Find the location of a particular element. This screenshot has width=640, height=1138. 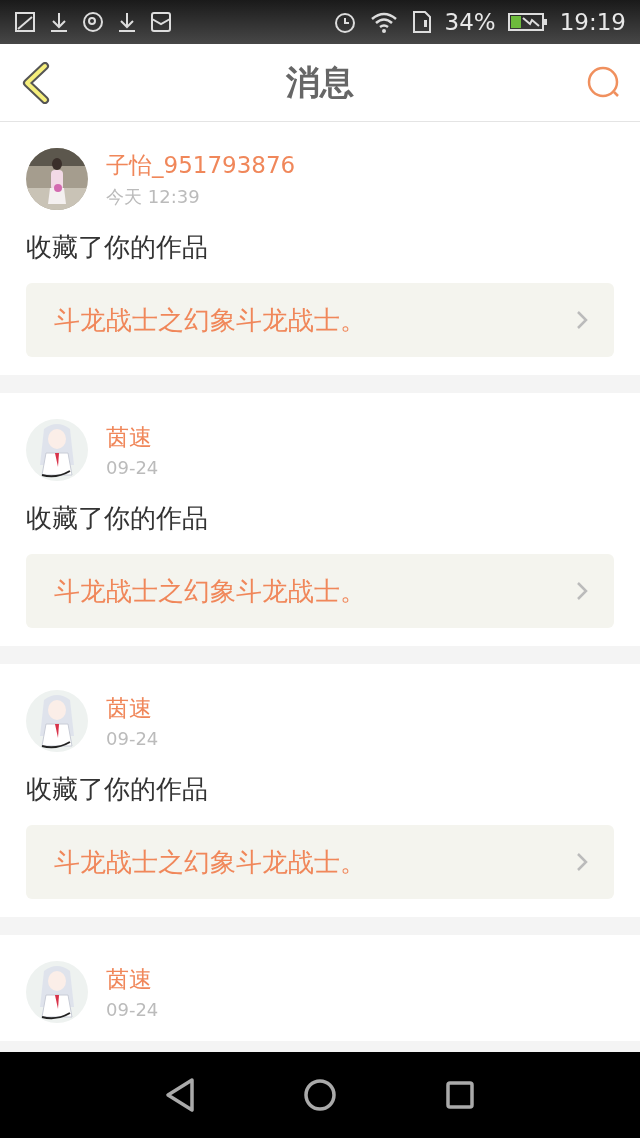

image-icon is located at coordinates (25, 22).